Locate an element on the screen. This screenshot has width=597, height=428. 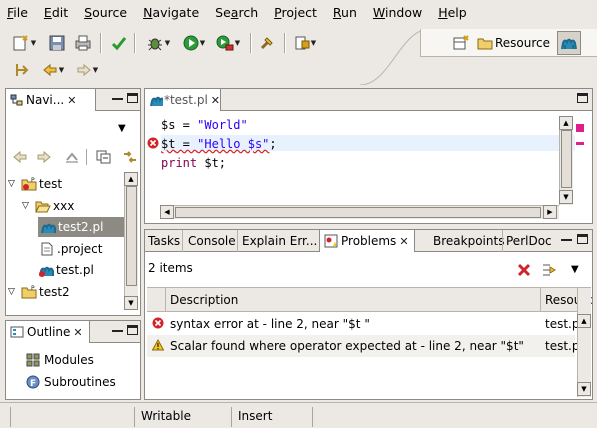
code-line-3: print $t; is located at coordinates (193, 163).